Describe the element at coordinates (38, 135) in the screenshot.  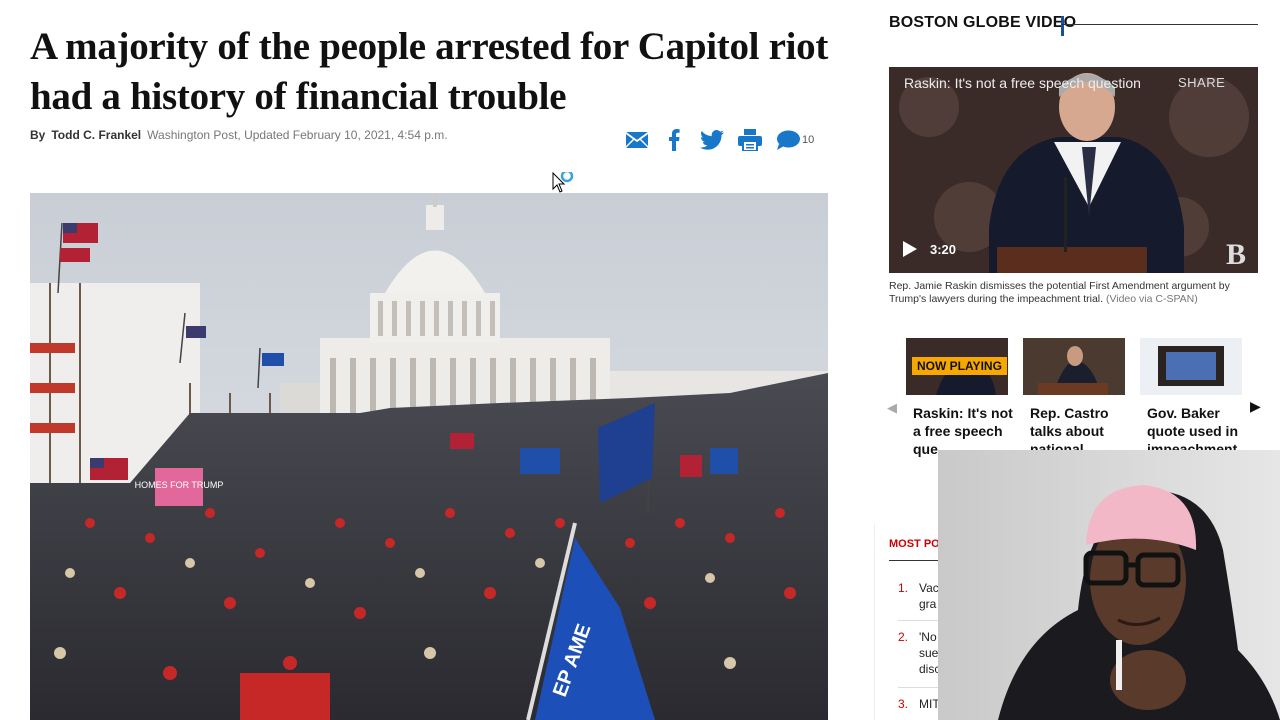
I see `byline-by: By` at that location.